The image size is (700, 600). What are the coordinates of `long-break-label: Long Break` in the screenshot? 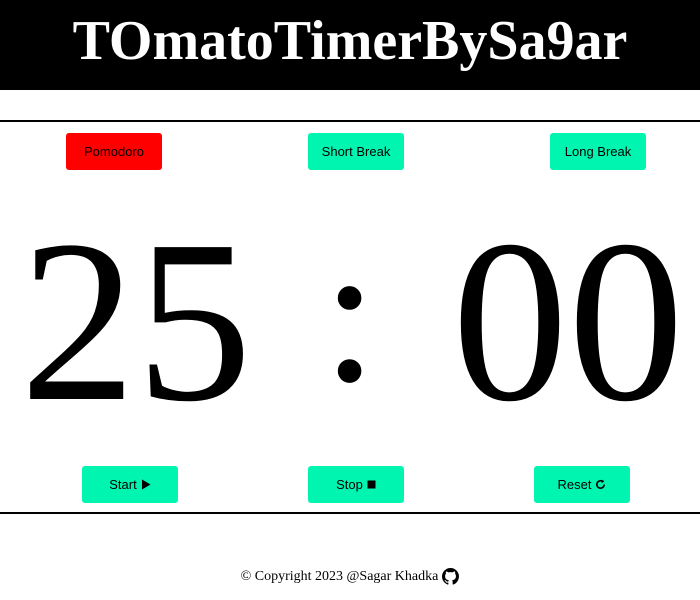 It's located at (598, 151).